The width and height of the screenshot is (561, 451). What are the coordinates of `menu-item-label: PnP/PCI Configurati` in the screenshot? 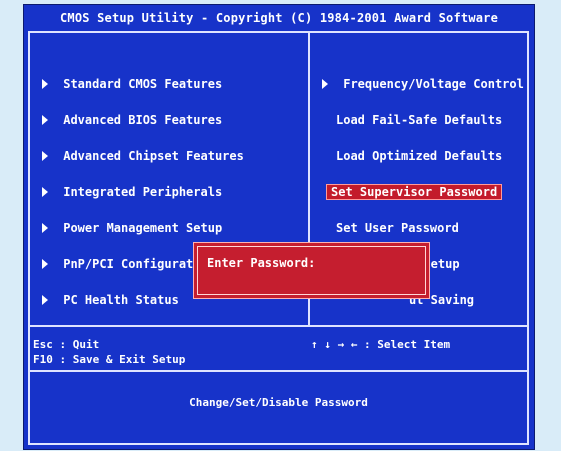 It's located at (132, 264).